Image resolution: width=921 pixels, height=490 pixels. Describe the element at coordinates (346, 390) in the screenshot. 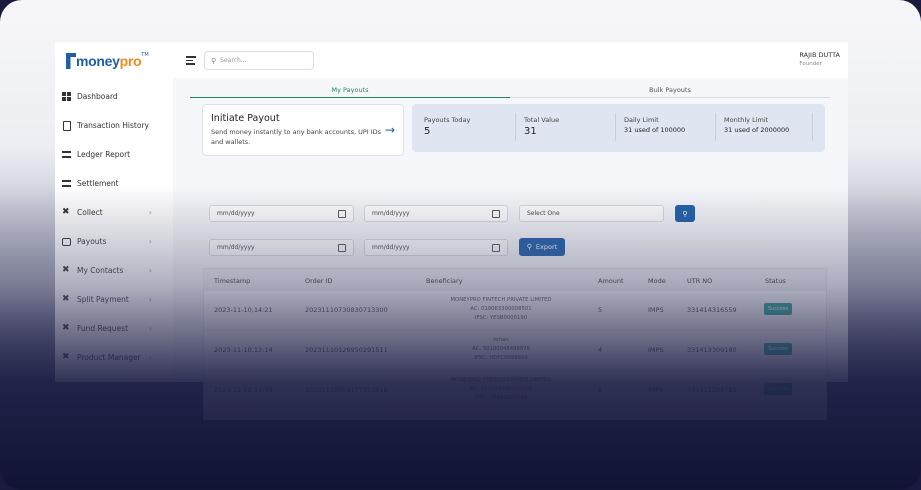

I see `cell-order-id: 20231110959177313816` at that location.